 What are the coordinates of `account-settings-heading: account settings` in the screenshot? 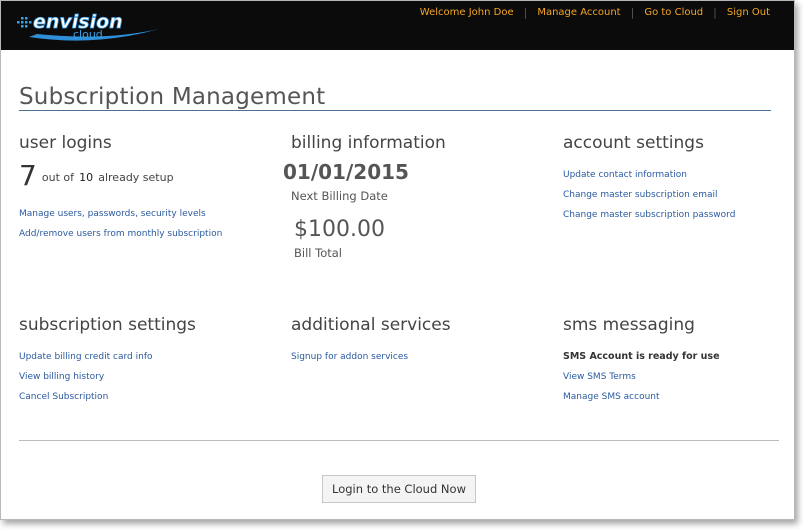 It's located at (633, 143).